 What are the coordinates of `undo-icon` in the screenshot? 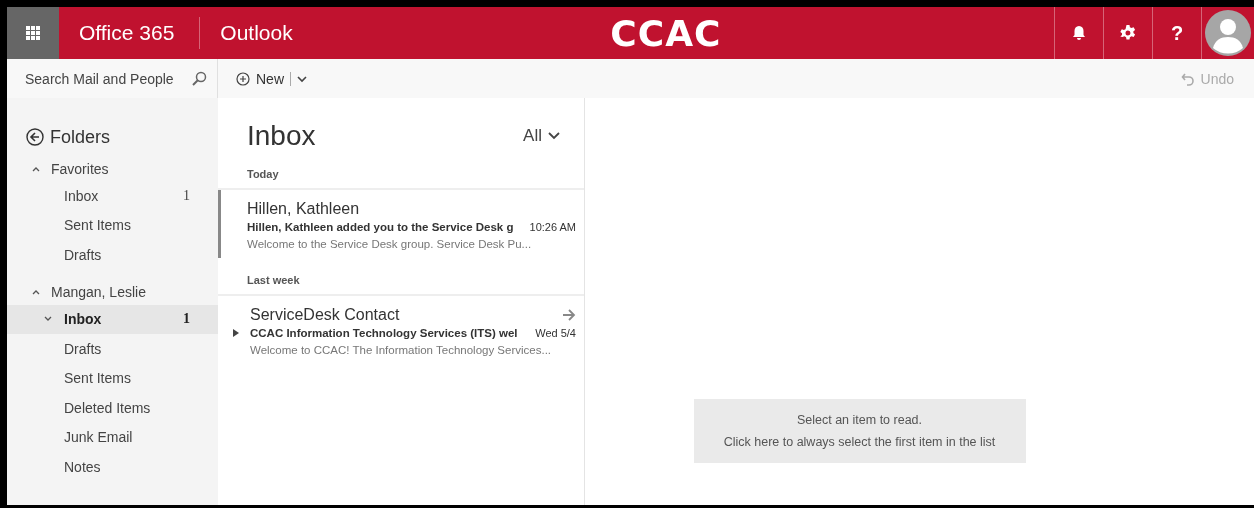 It's located at (1187, 78).